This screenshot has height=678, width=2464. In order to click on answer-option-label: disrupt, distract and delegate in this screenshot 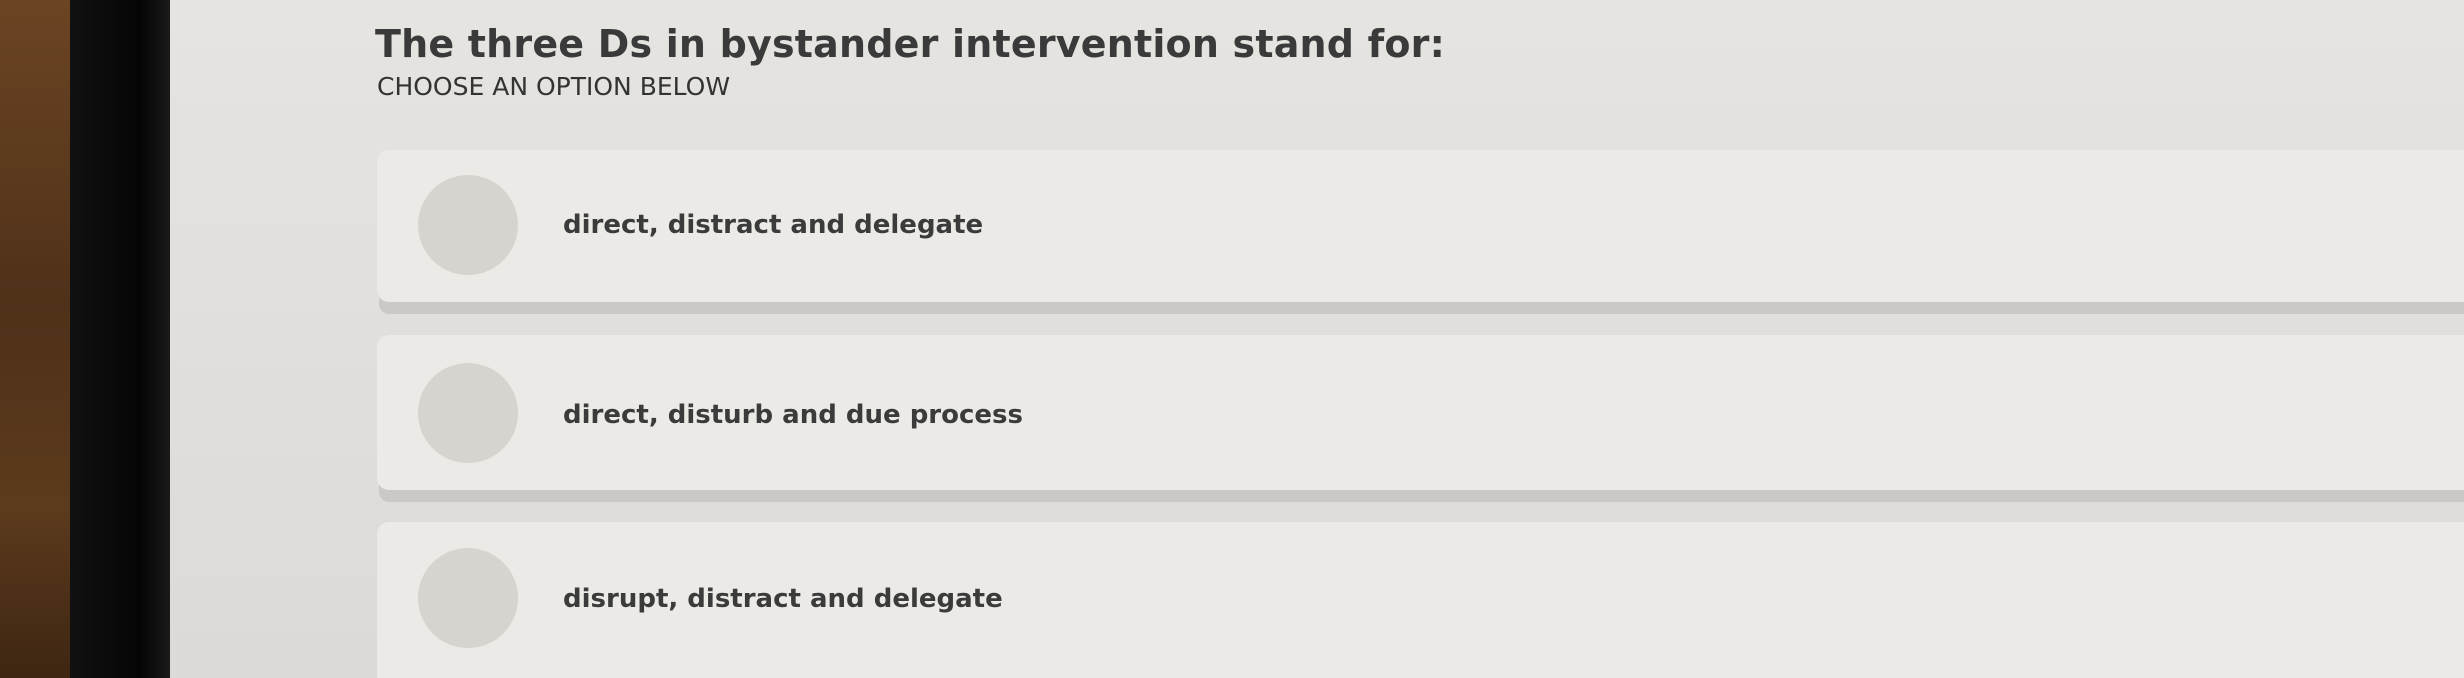, I will do `click(783, 599)`.